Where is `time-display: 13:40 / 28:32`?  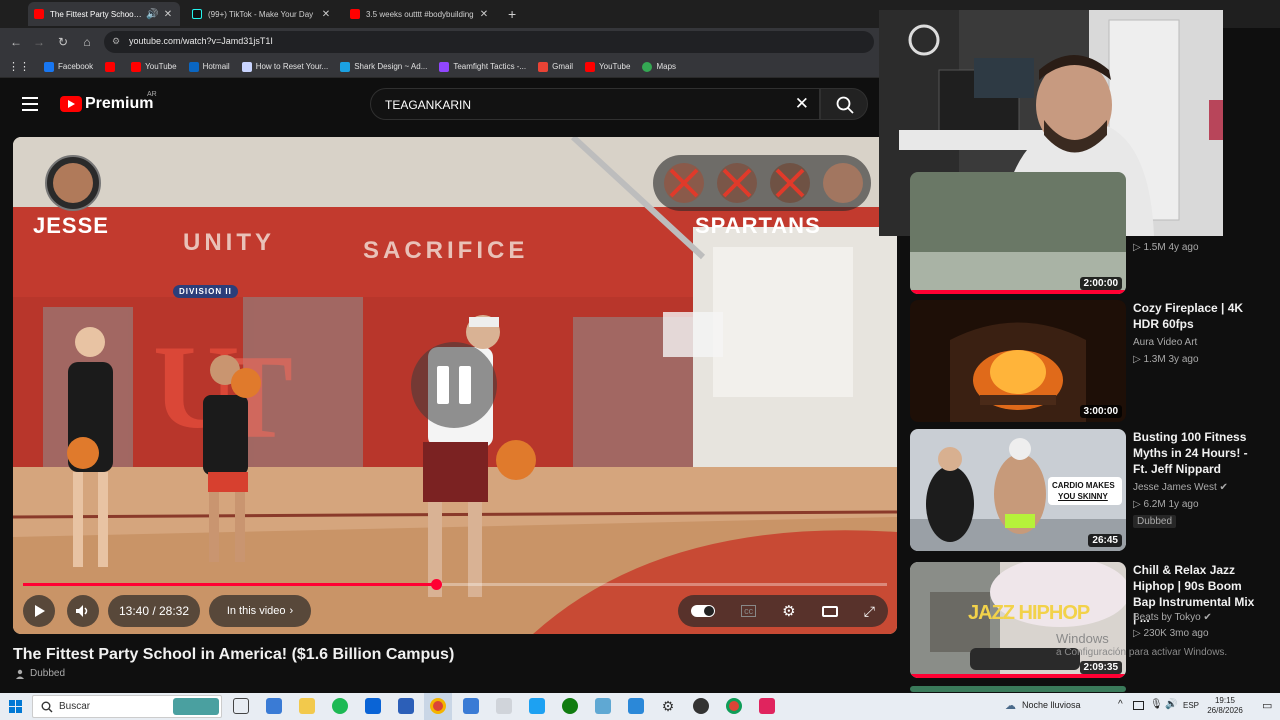 time-display: 13:40 / 28:32 is located at coordinates (154, 611).